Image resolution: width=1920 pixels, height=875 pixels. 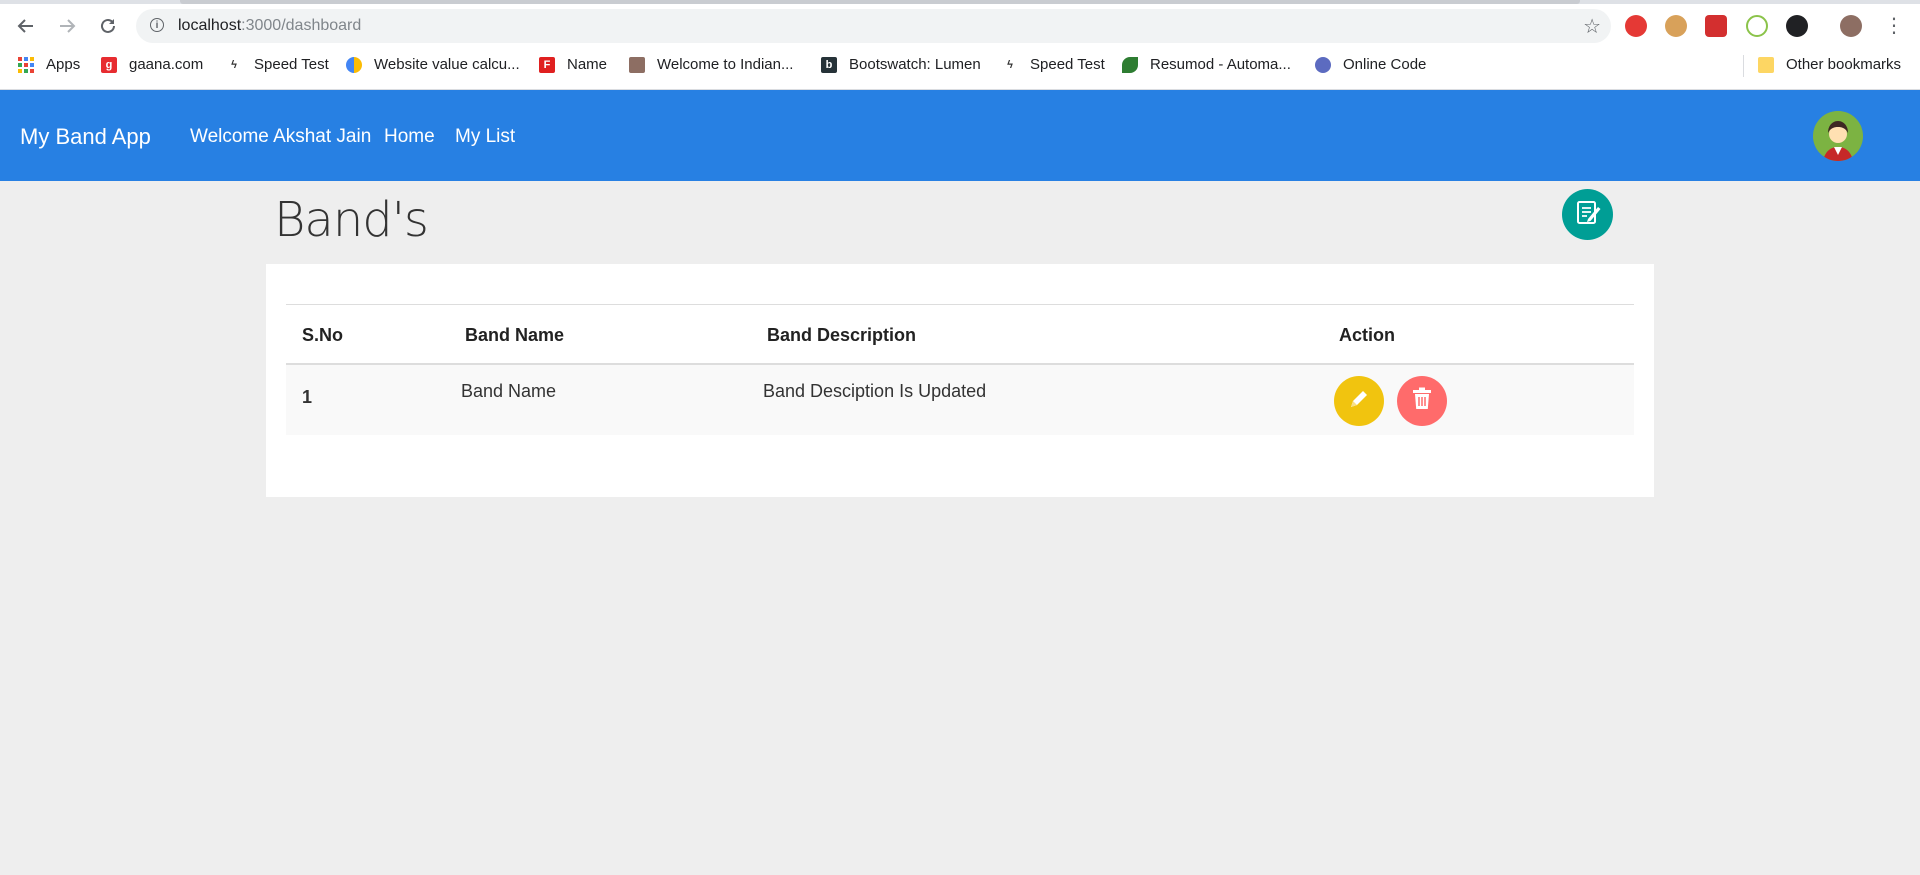 What do you see at coordinates (1636, 26) in the screenshot?
I see `adblock-extension-icon` at bounding box center [1636, 26].